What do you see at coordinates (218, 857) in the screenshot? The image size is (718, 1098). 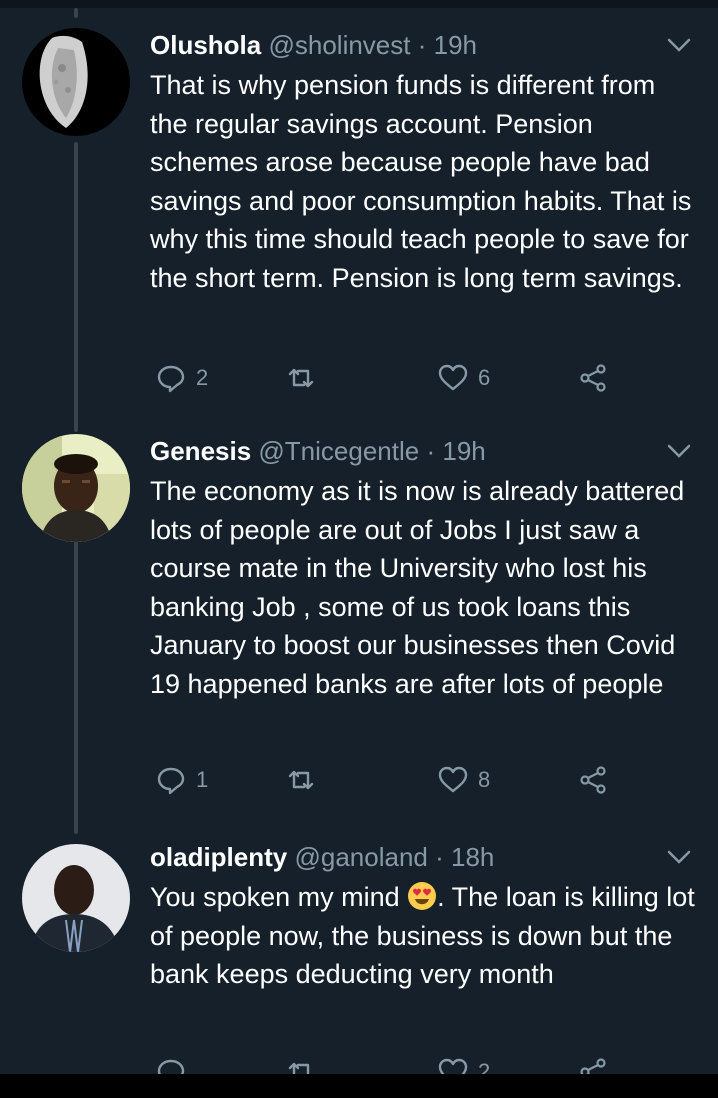 I see `display-name: oladiplenty` at bounding box center [218, 857].